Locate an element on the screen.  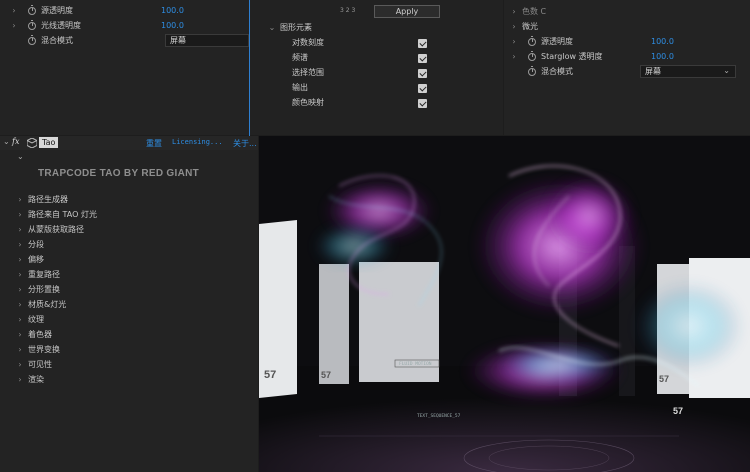
checkbox-label: 频谱 is located at coordinates (300, 57).